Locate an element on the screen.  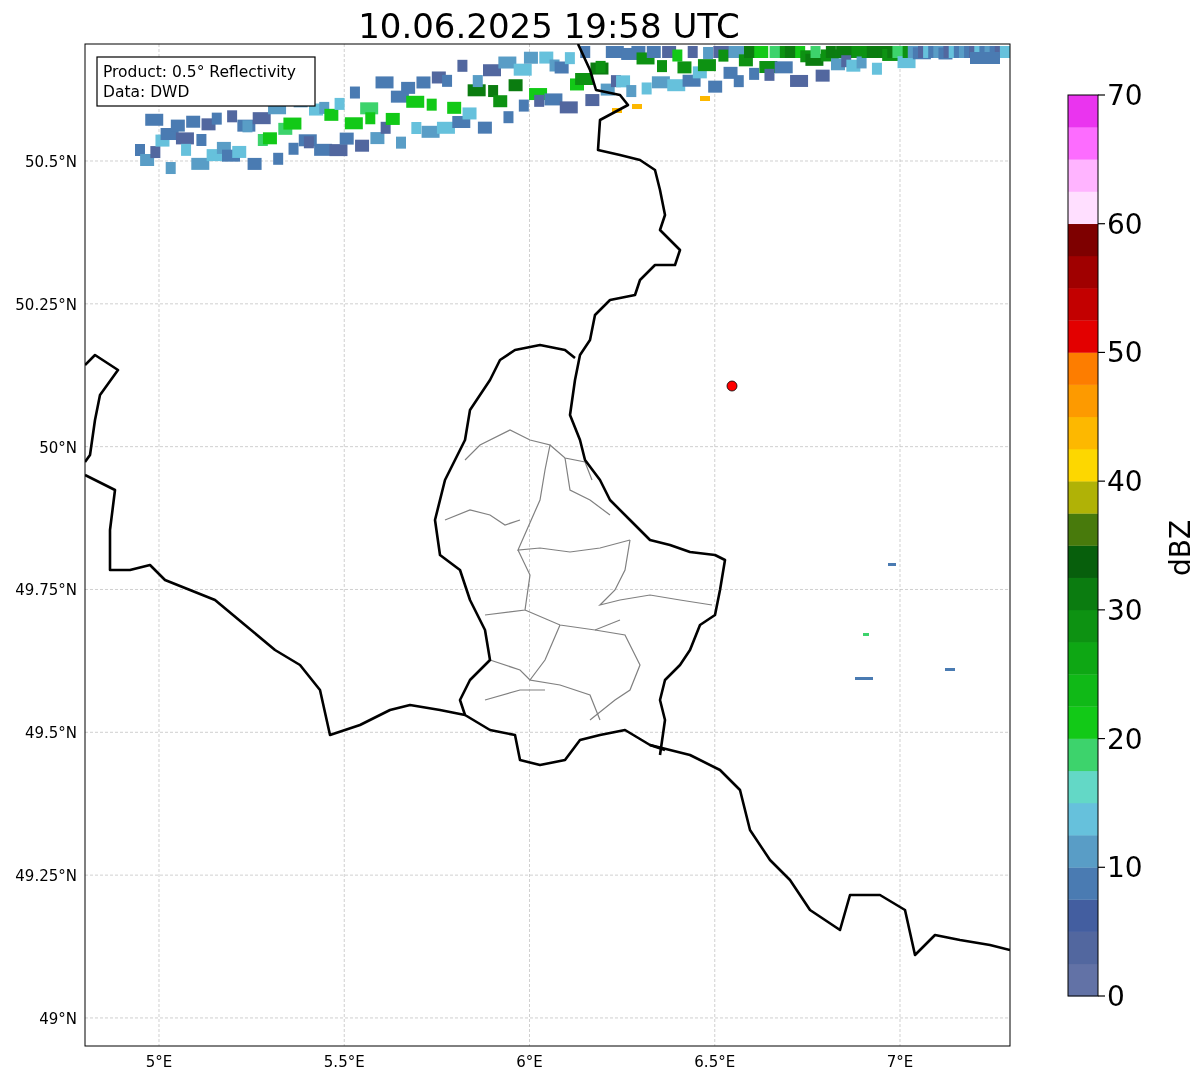
axis-tick-label: 50°N is located at coordinates (58, 447).